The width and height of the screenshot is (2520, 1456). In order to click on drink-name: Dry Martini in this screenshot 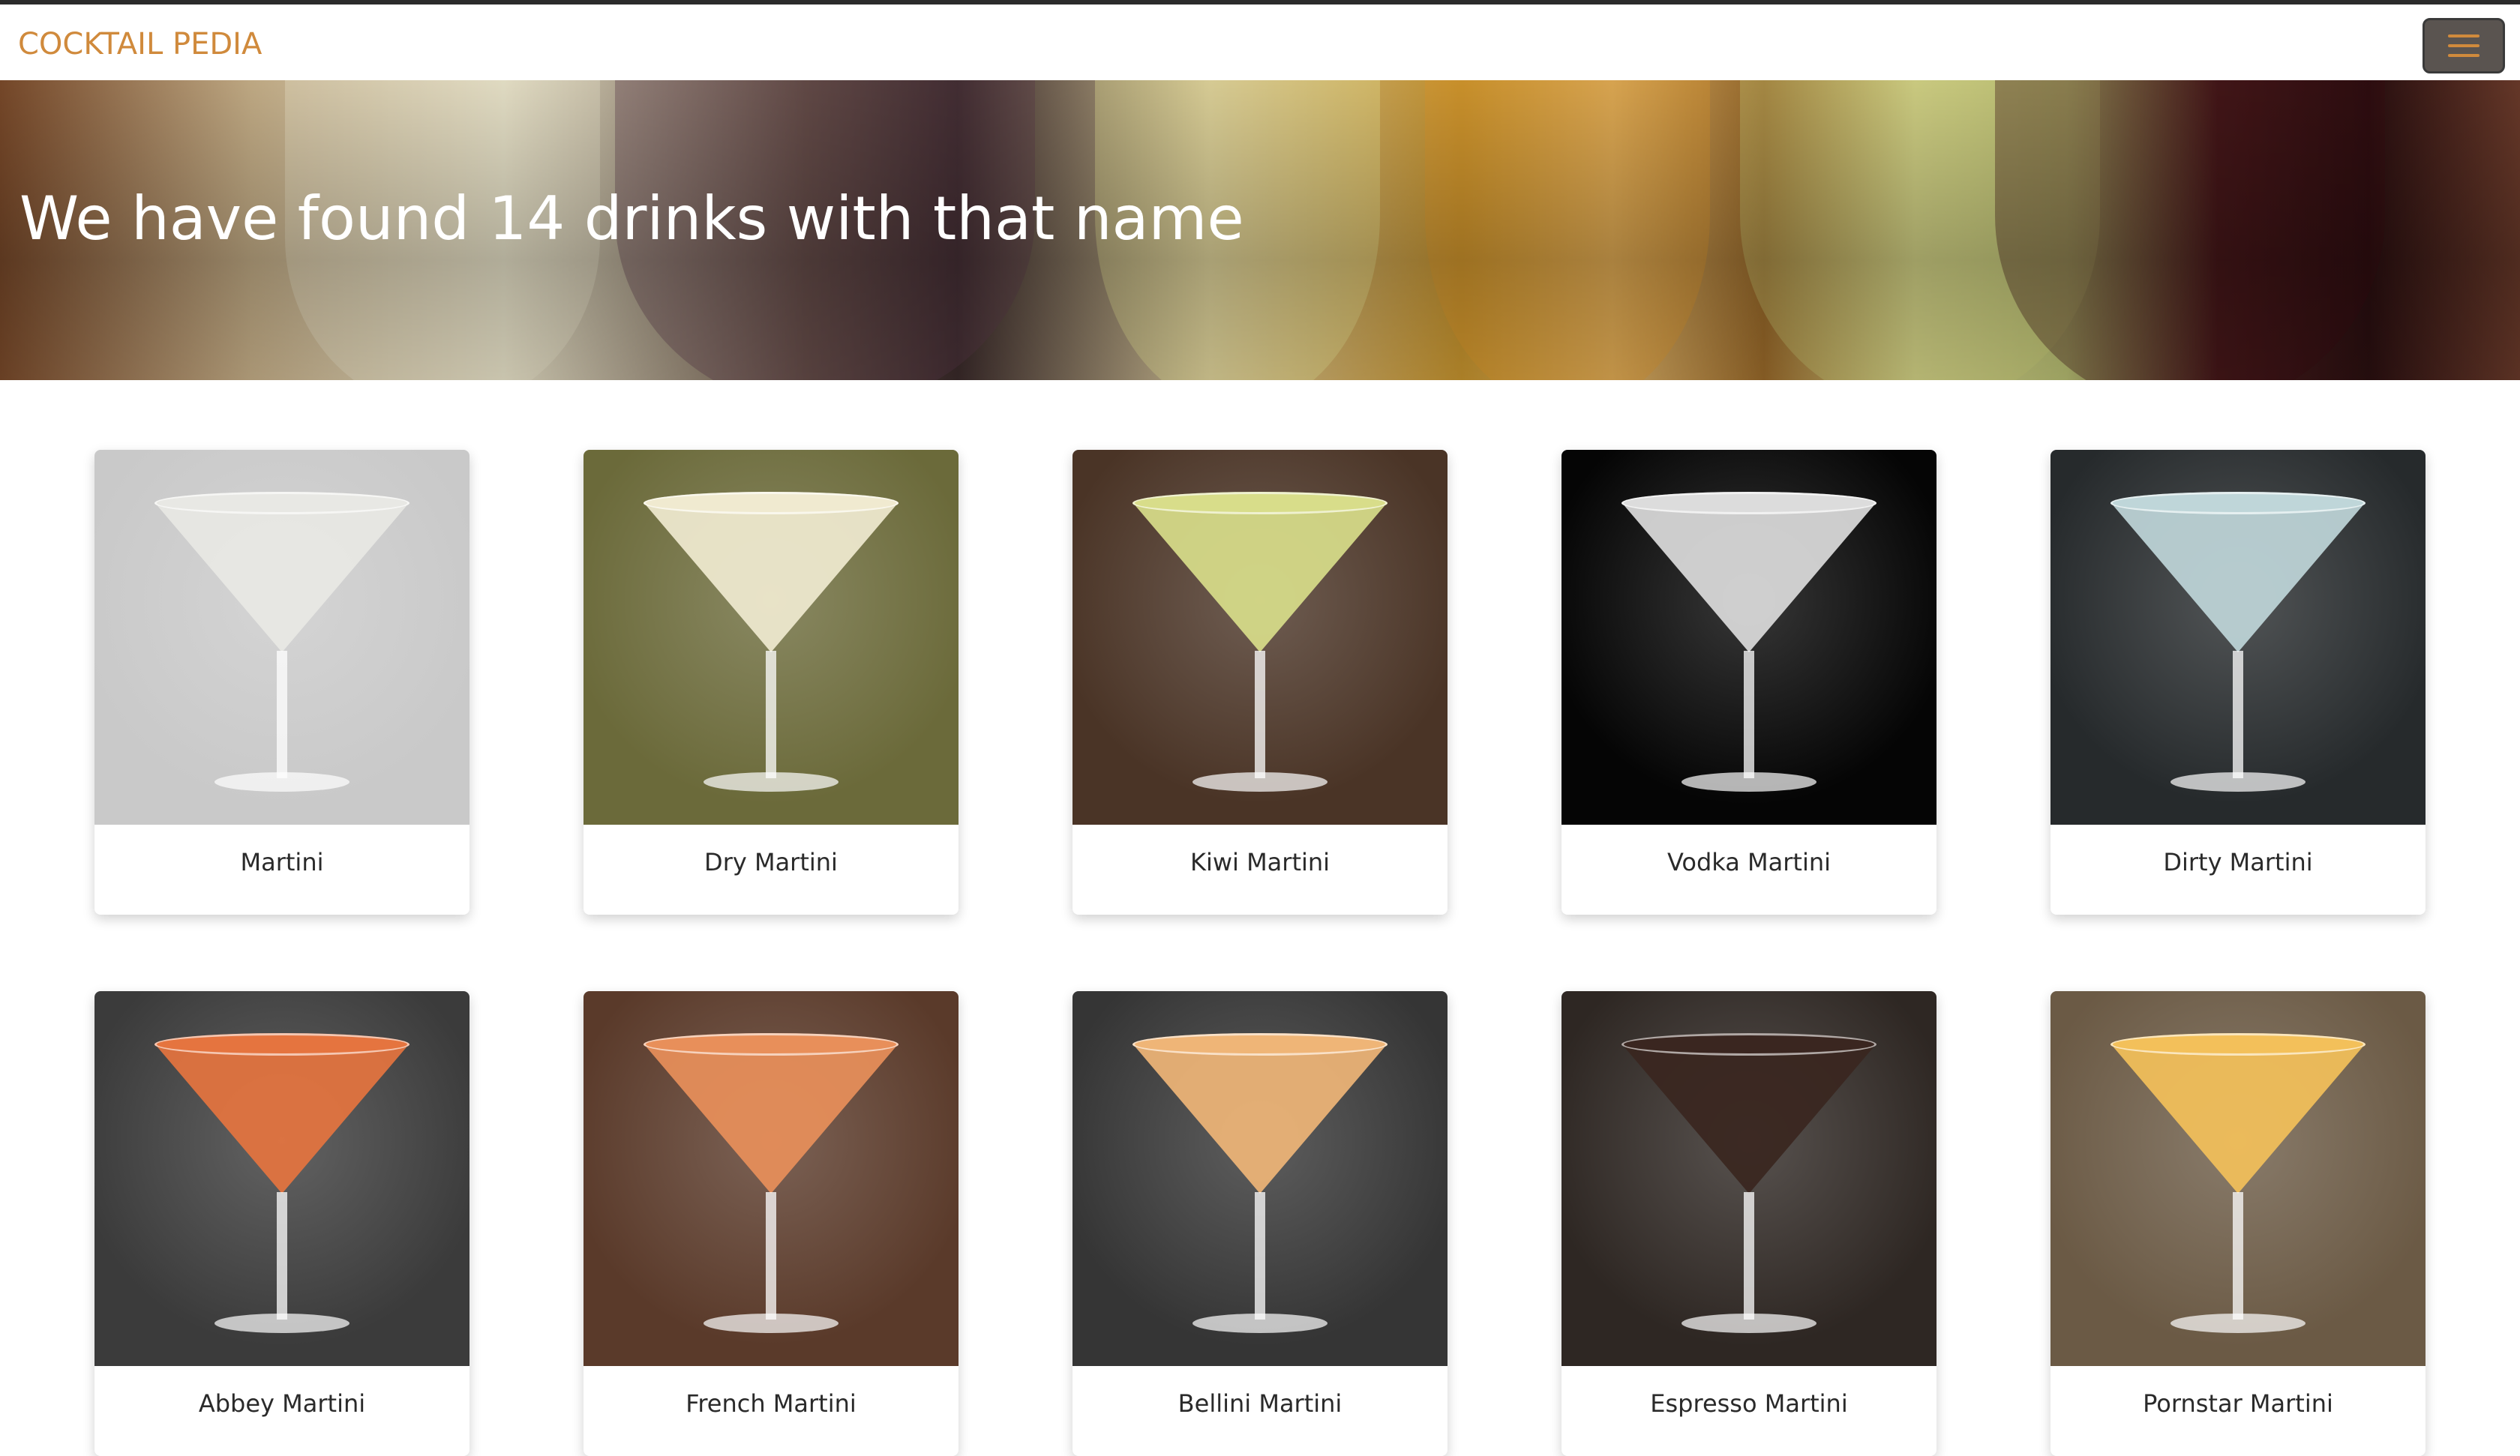, I will do `click(771, 862)`.